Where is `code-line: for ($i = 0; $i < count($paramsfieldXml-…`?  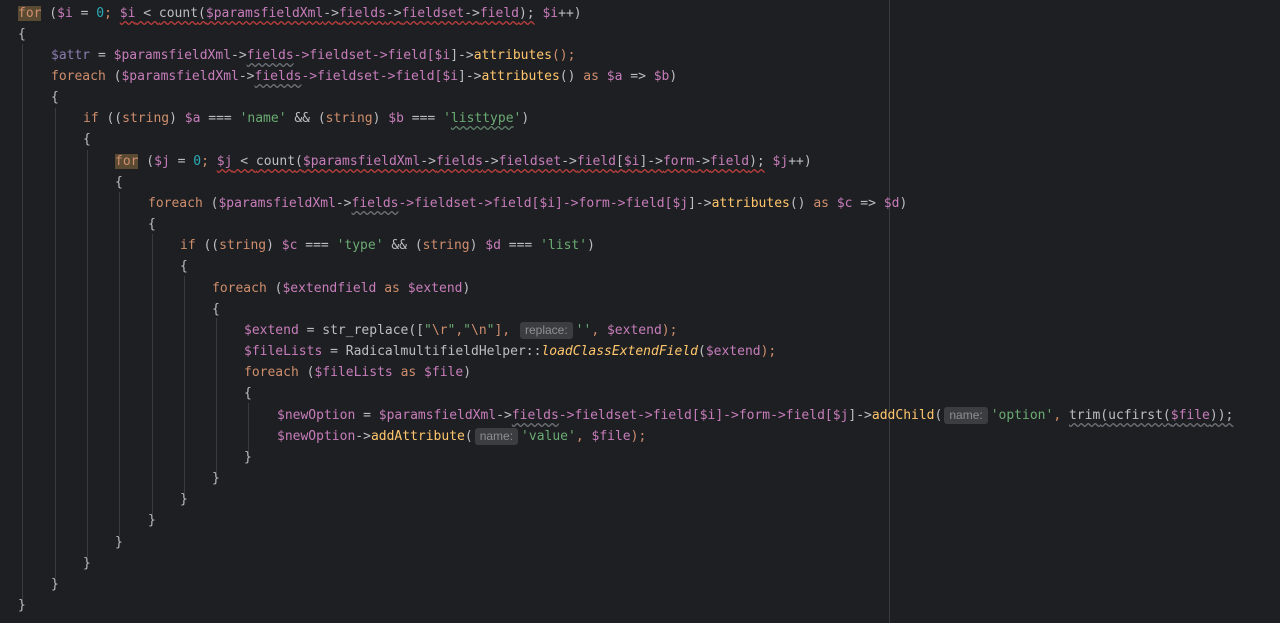 code-line: for ($i = 0; $i < count($paramsfieldXml-… is located at coordinates (300, 13).